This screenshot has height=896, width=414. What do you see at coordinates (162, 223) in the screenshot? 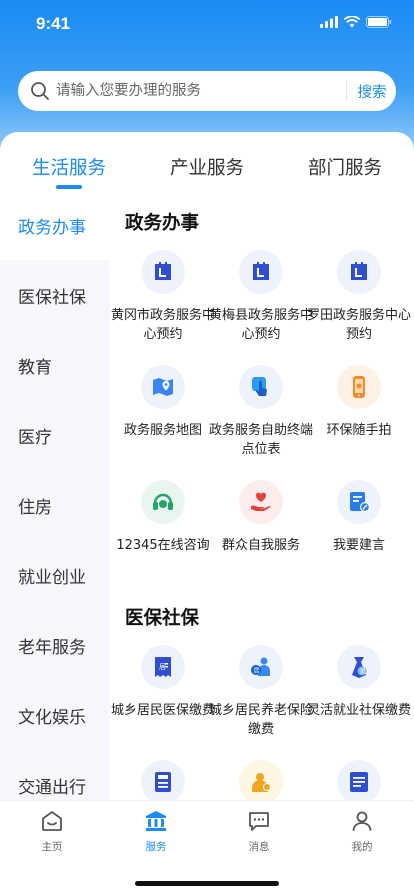
I see `section-title-government-affairs: 政务办事` at bounding box center [162, 223].